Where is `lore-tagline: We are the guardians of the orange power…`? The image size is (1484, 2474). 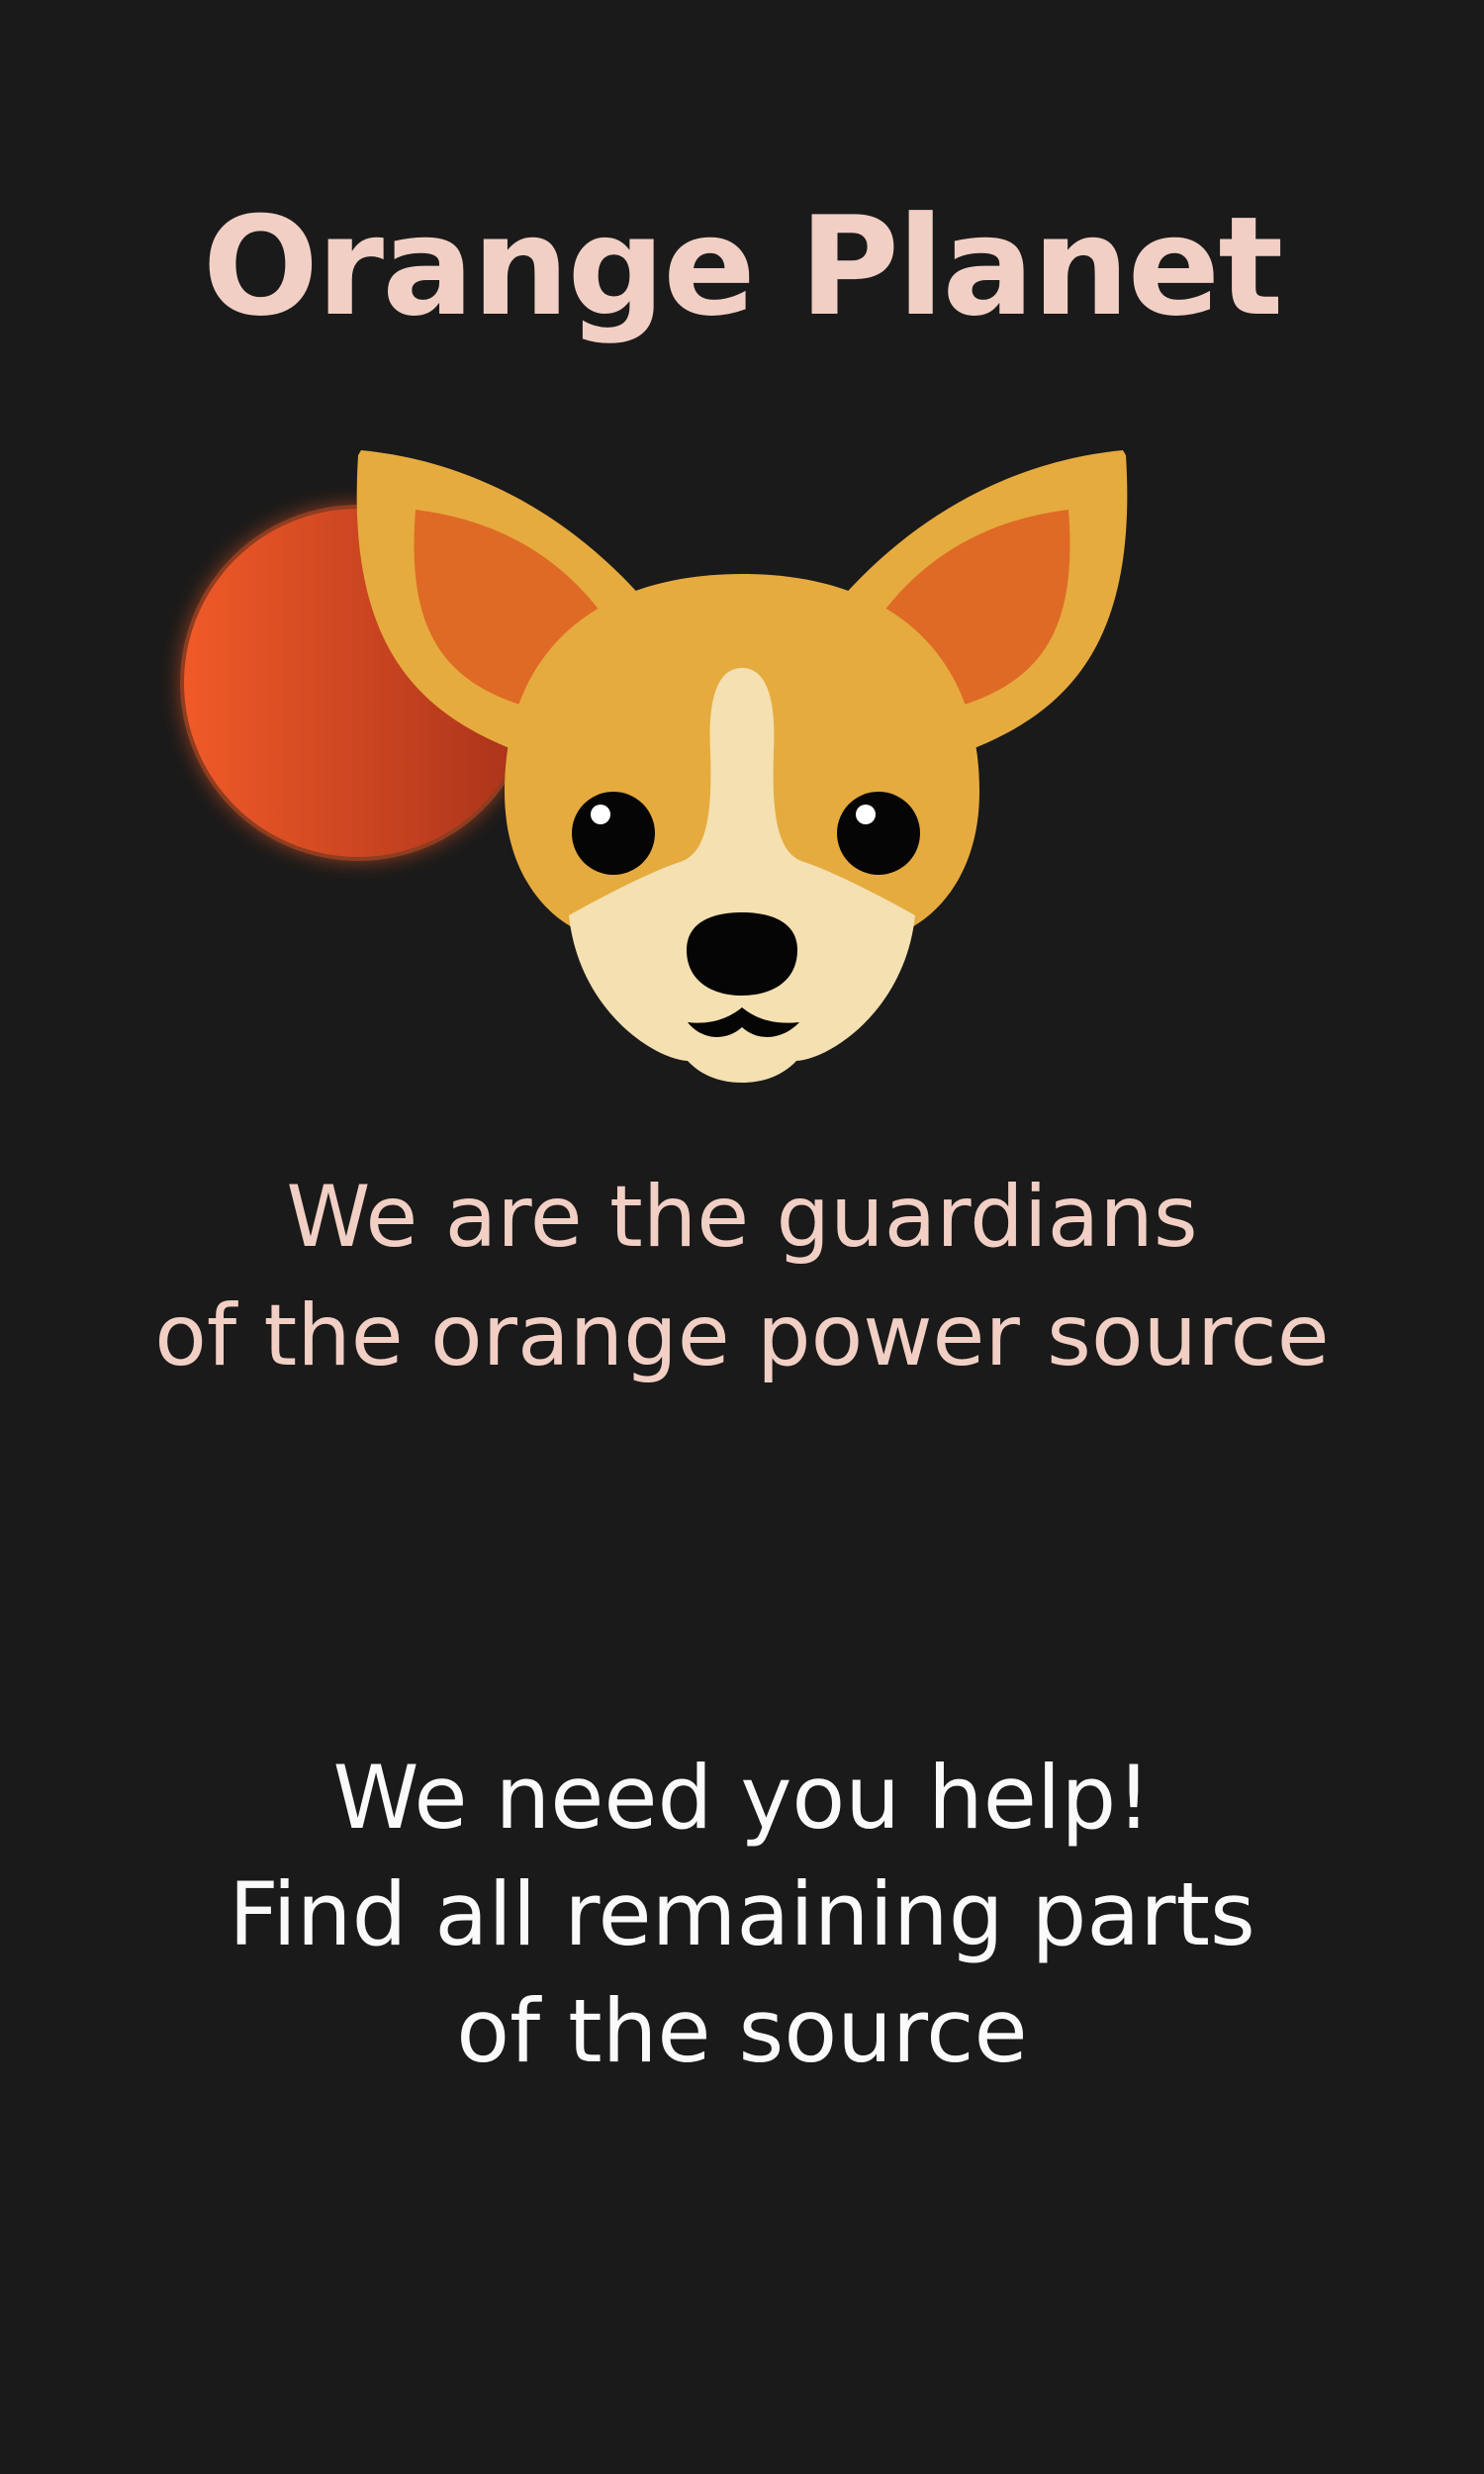 lore-tagline: We are the guardians of the orange power… is located at coordinates (742, 1276).